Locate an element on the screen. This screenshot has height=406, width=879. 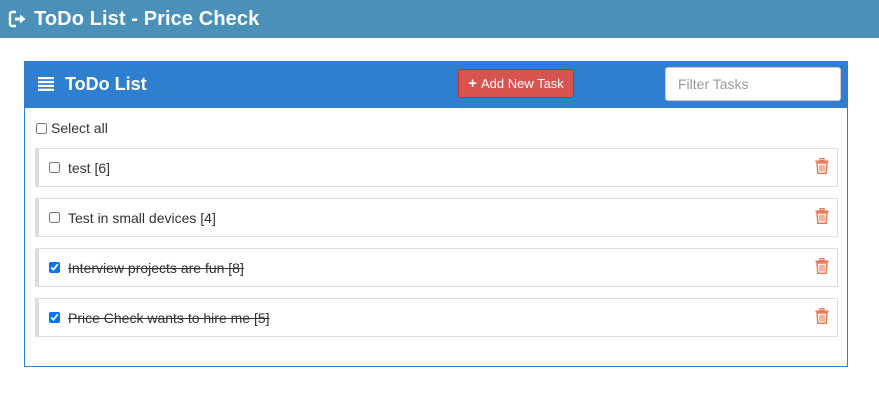
task-label: test [6] is located at coordinates (89, 167).